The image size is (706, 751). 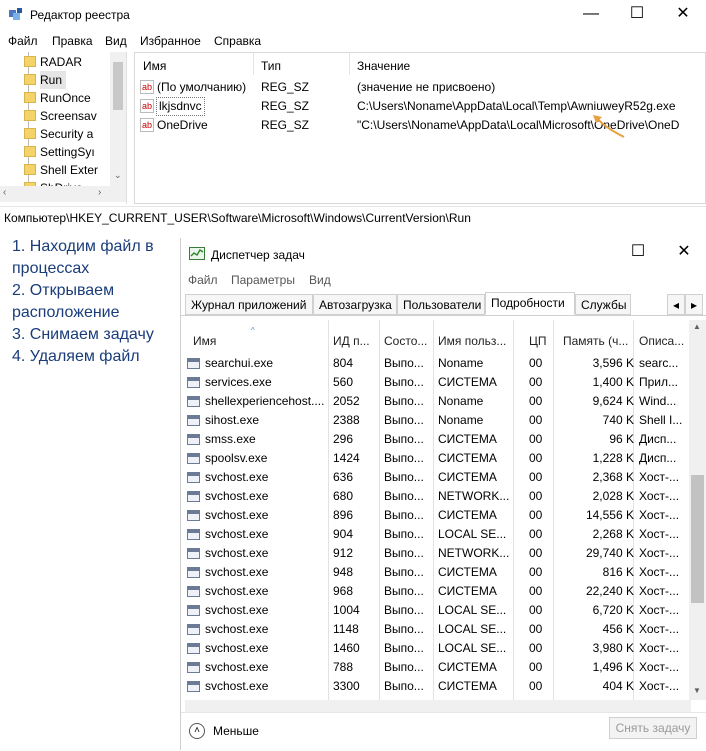 I want to click on registry-titlebar: Редактор реестра — ☐ ✕, so click(x=353, y=15).